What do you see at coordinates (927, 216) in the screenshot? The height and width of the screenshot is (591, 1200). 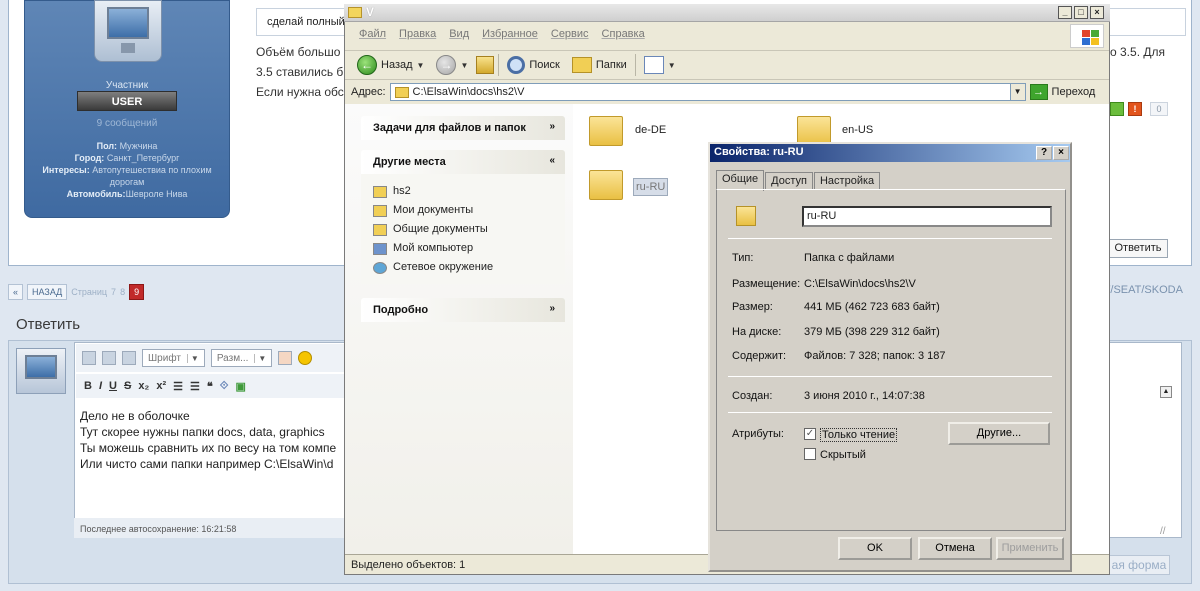 I see `folder-name-input: ru-RU` at bounding box center [927, 216].